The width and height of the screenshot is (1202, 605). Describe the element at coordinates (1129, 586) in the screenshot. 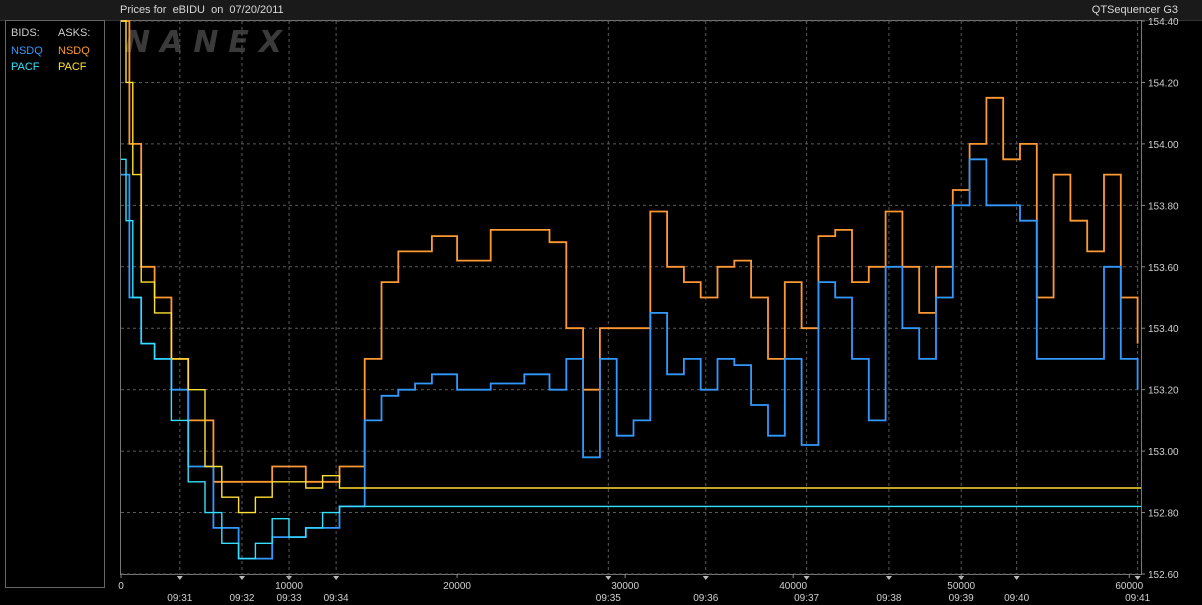

I see `x-tick-label: 60000` at that location.